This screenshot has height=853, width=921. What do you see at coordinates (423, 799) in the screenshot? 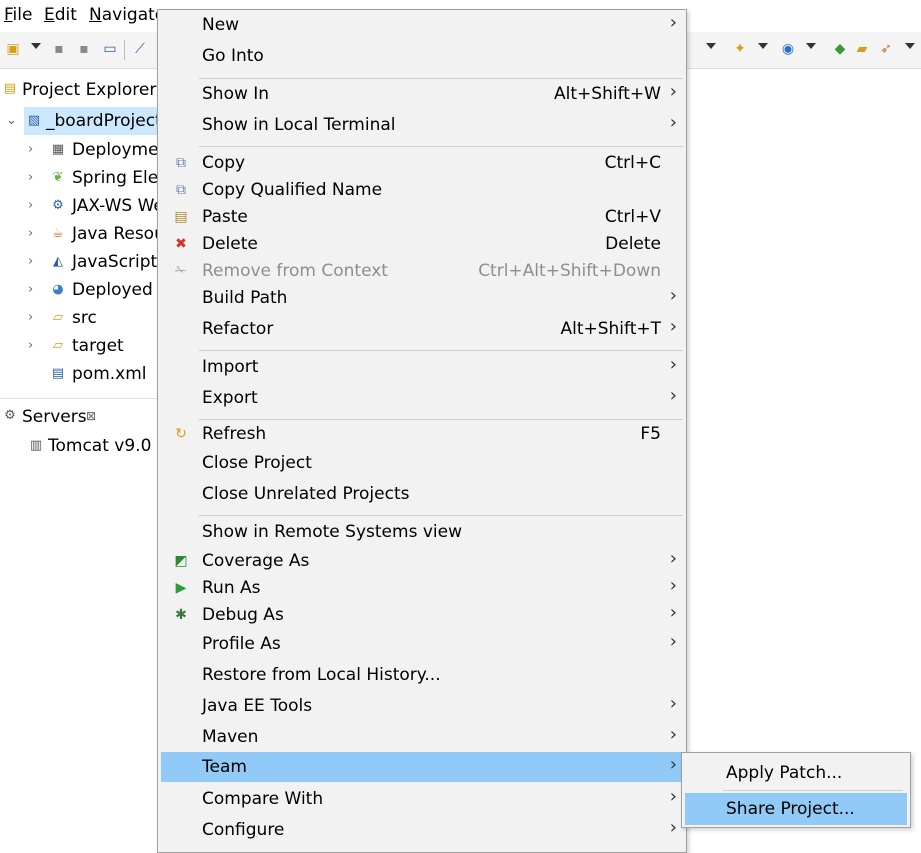
I see `menu-item-compare-with: Compare With ›` at bounding box center [423, 799].